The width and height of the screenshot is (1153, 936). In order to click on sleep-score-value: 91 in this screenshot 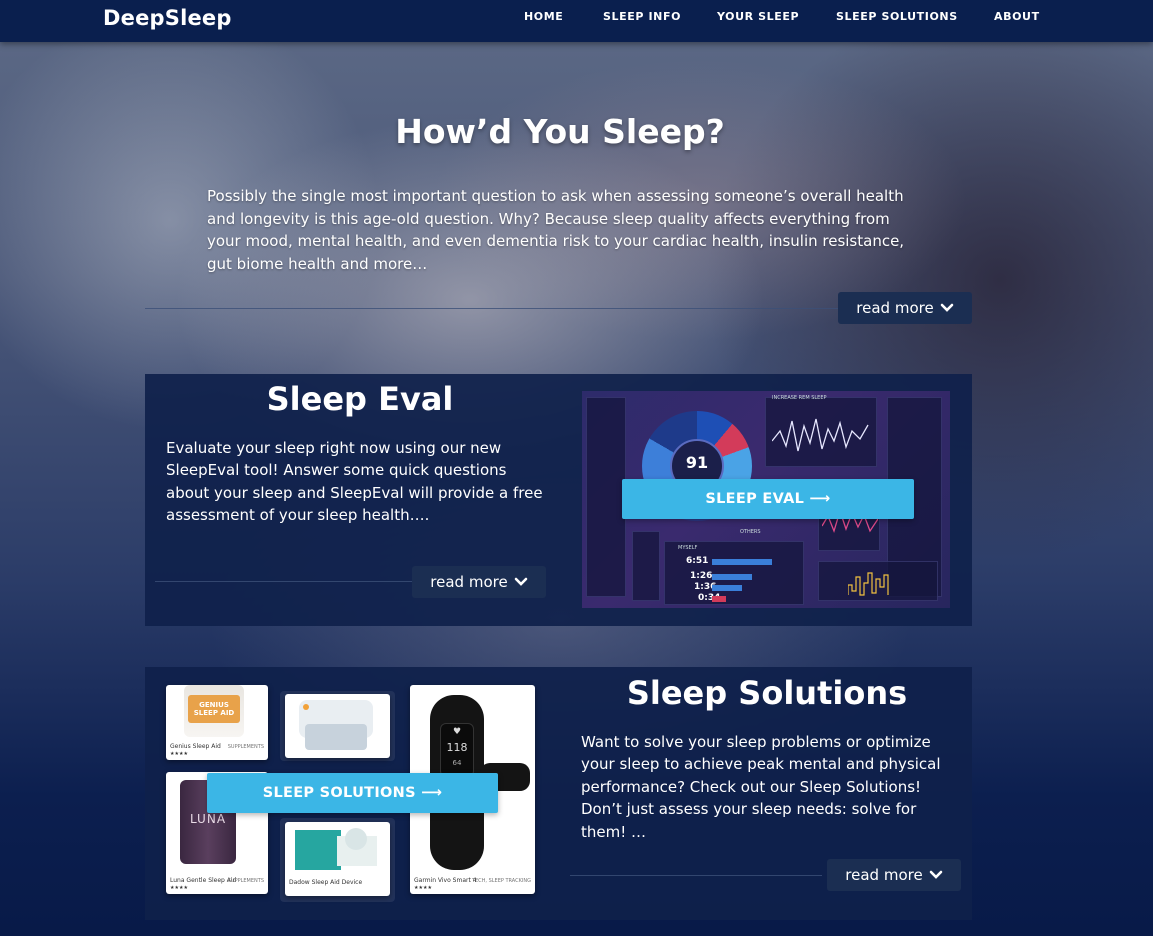, I will do `click(697, 462)`.